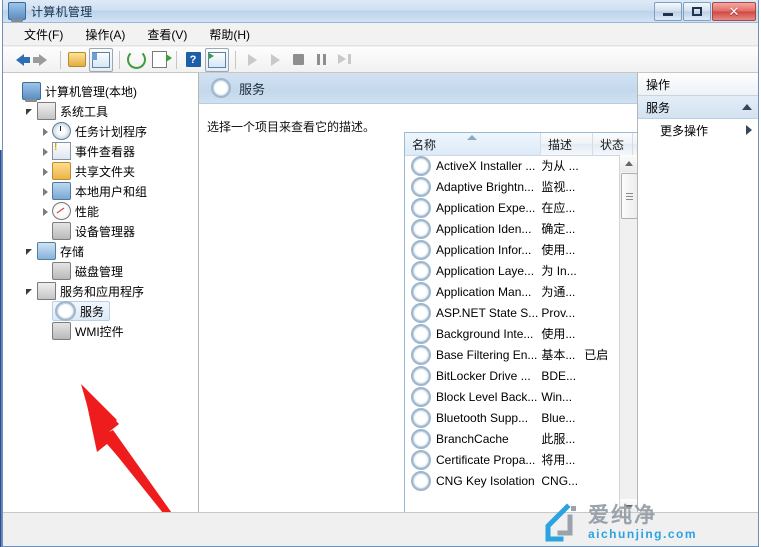 The height and width of the screenshot is (547, 761). I want to click on tree-item-0: 计算机管理(本地), so click(103, 91).